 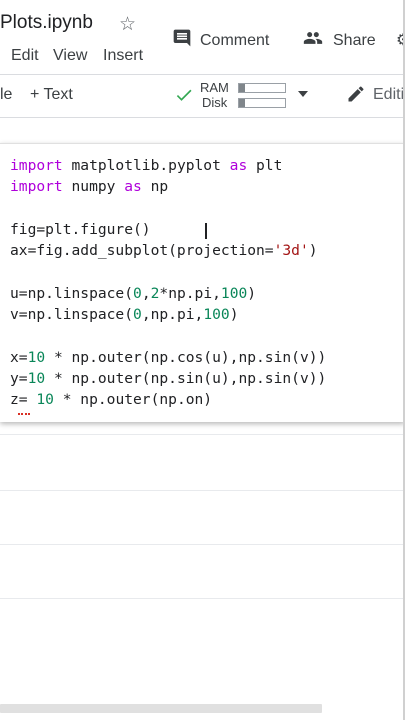 I want to click on code-token: '3d', so click(x=291, y=251).